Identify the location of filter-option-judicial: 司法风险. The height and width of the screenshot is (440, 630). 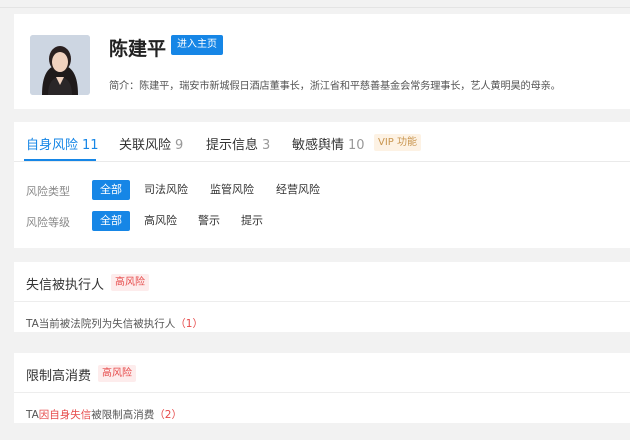
(166, 190).